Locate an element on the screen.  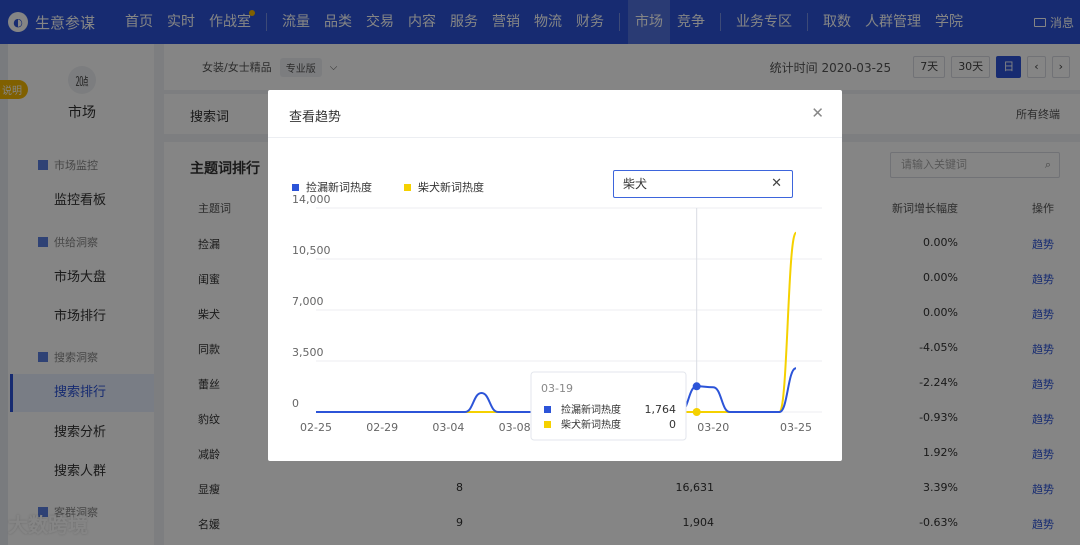
x-tick-label: 02-29 is located at coordinates (382, 427).